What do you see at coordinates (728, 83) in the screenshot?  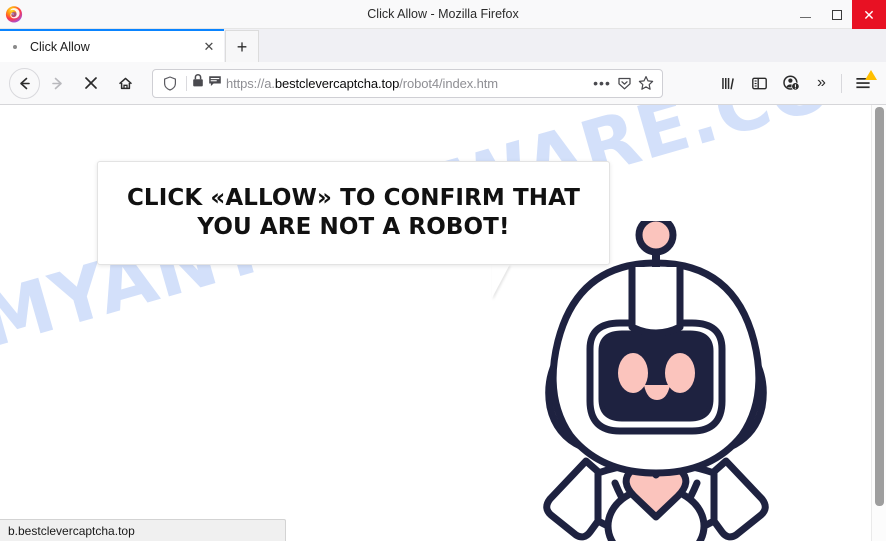 I see `library-icon` at bounding box center [728, 83].